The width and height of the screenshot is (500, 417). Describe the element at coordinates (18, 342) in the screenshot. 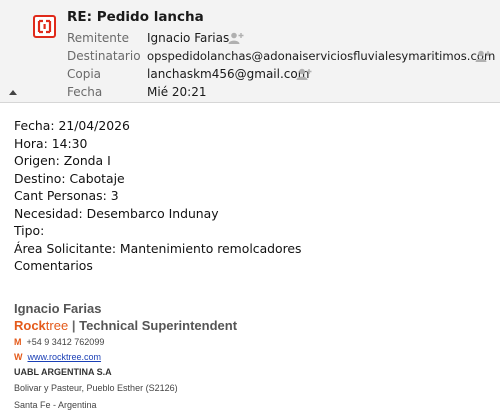

I see `phone-letter: M` at that location.